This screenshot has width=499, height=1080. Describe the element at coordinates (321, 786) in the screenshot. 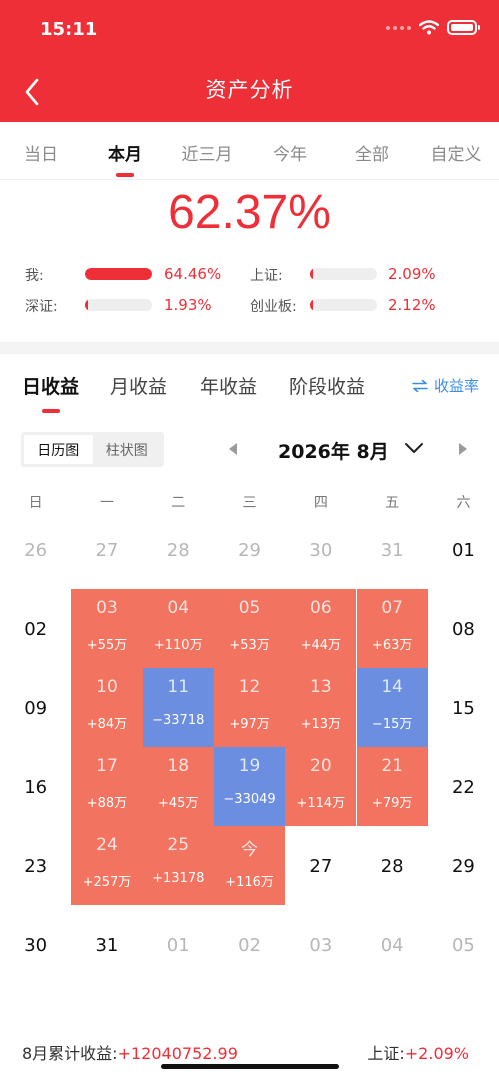

I see `calendar-day-cell: 20 +114万` at that location.